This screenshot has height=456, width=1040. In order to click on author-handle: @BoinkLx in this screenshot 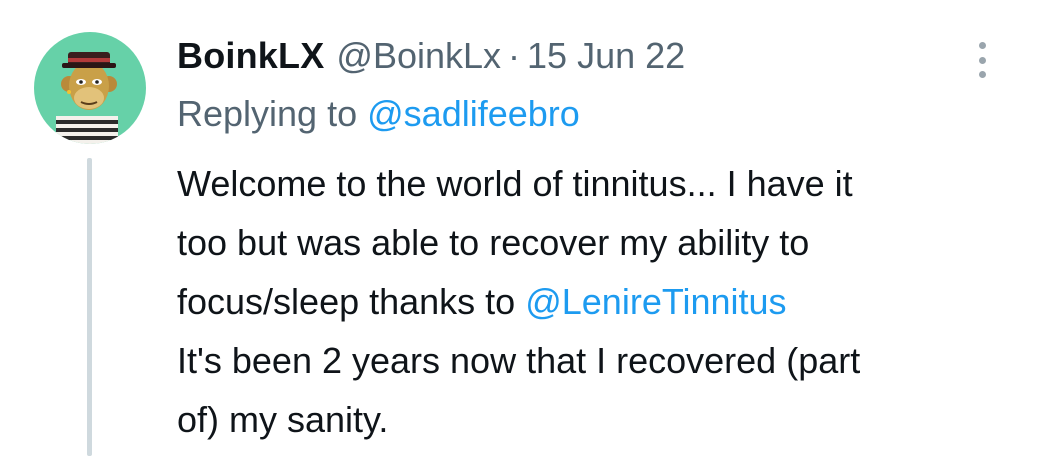, I will do `click(418, 56)`.